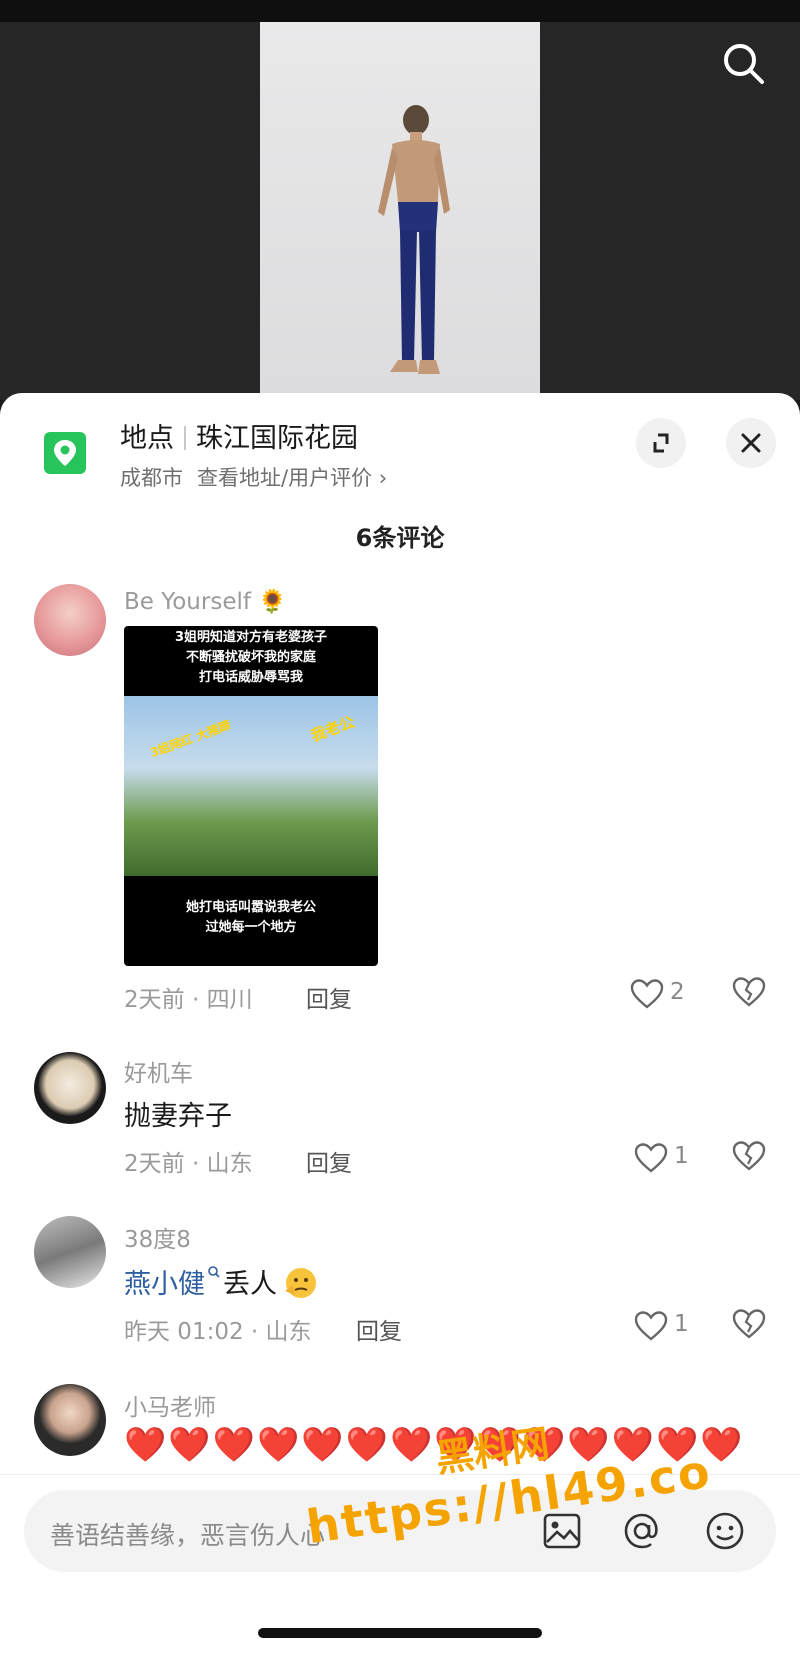 This screenshot has height=1656, width=800. Describe the element at coordinates (221, 1281) in the screenshot. I see `comment-text-line: 燕小健 丢人` at that location.